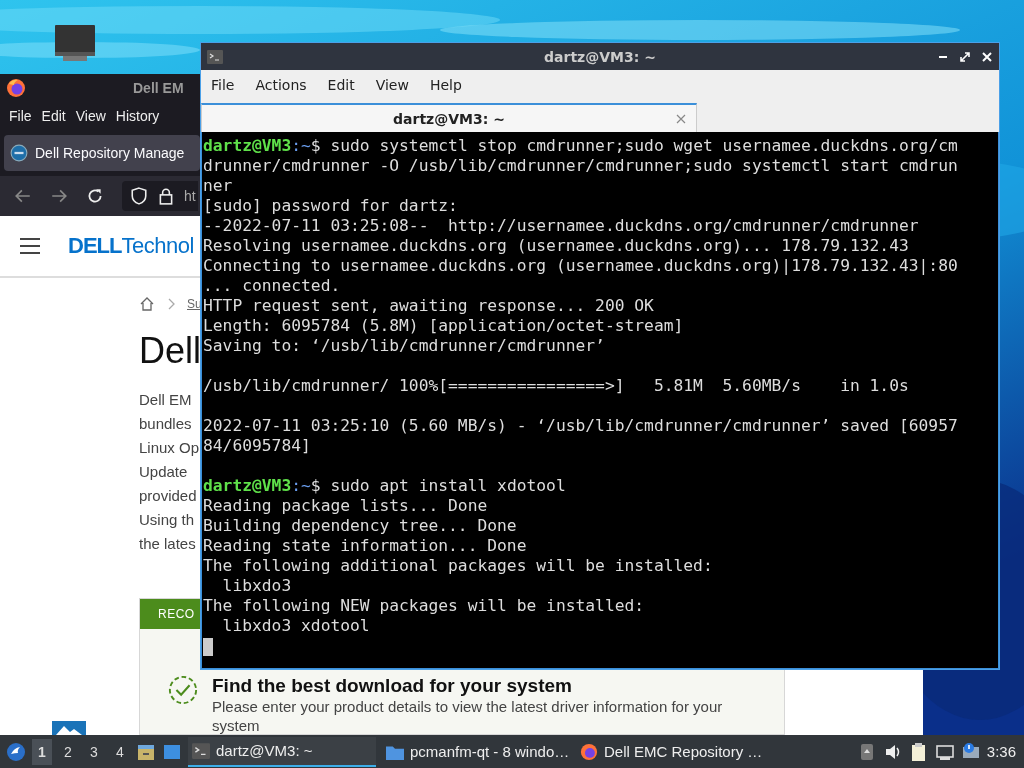 This screenshot has width=1024, height=768. Describe the element at coordinates (1001, 751) in the screenshot. I see `clock: 3:36` at that location.